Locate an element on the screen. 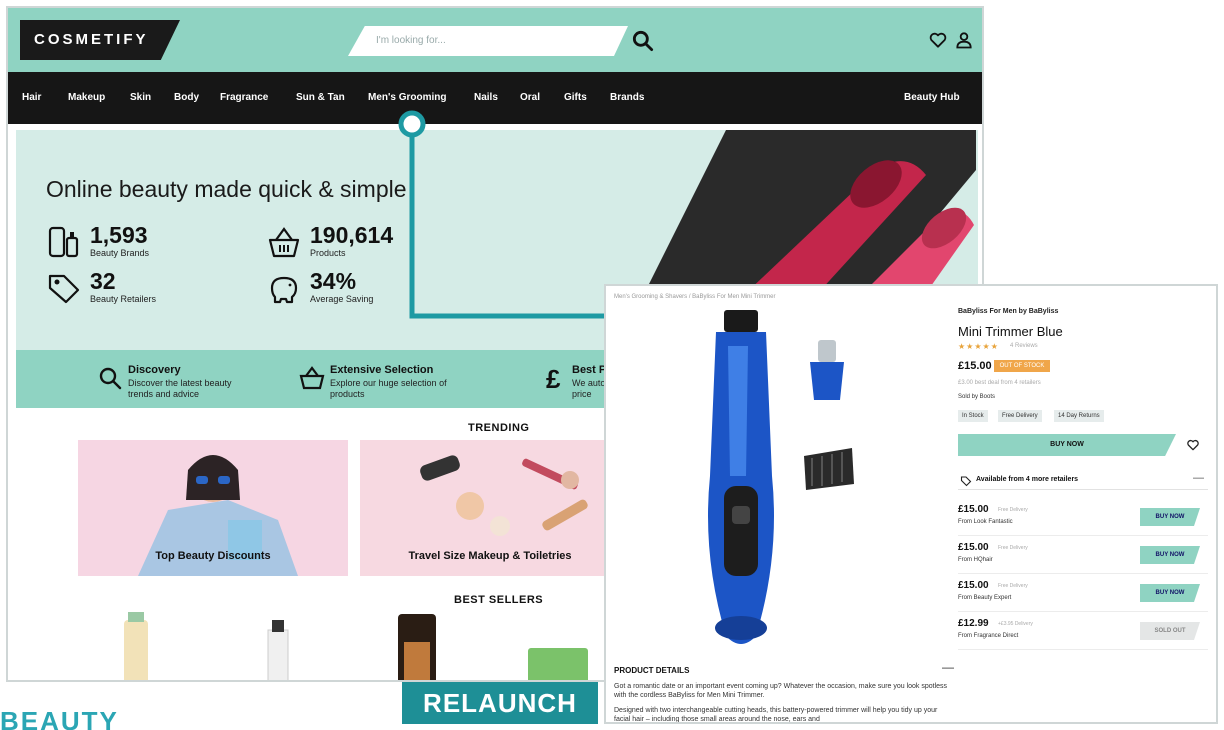 The height and width of the screenshot is (730, 1224). stat-products-label: Products is located at coordinates (328, 253).